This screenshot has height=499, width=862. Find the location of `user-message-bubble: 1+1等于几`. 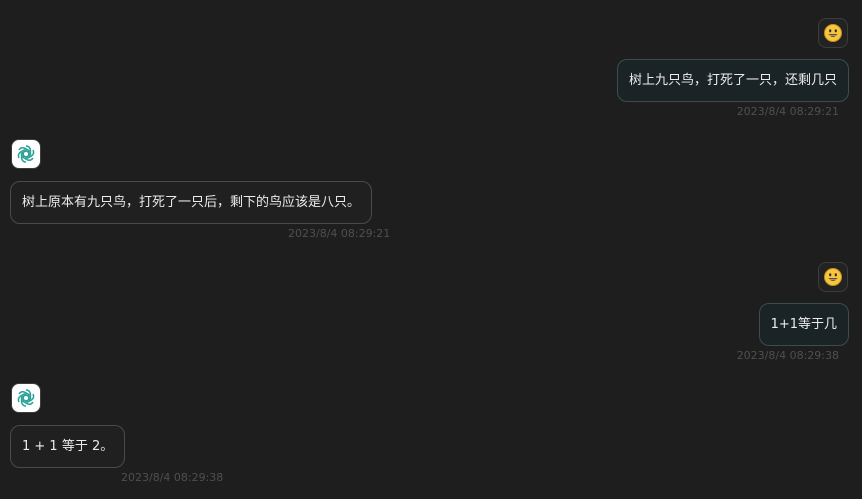

user-message-bubble: 1+1等于几 is located at coordinates (803, 324).